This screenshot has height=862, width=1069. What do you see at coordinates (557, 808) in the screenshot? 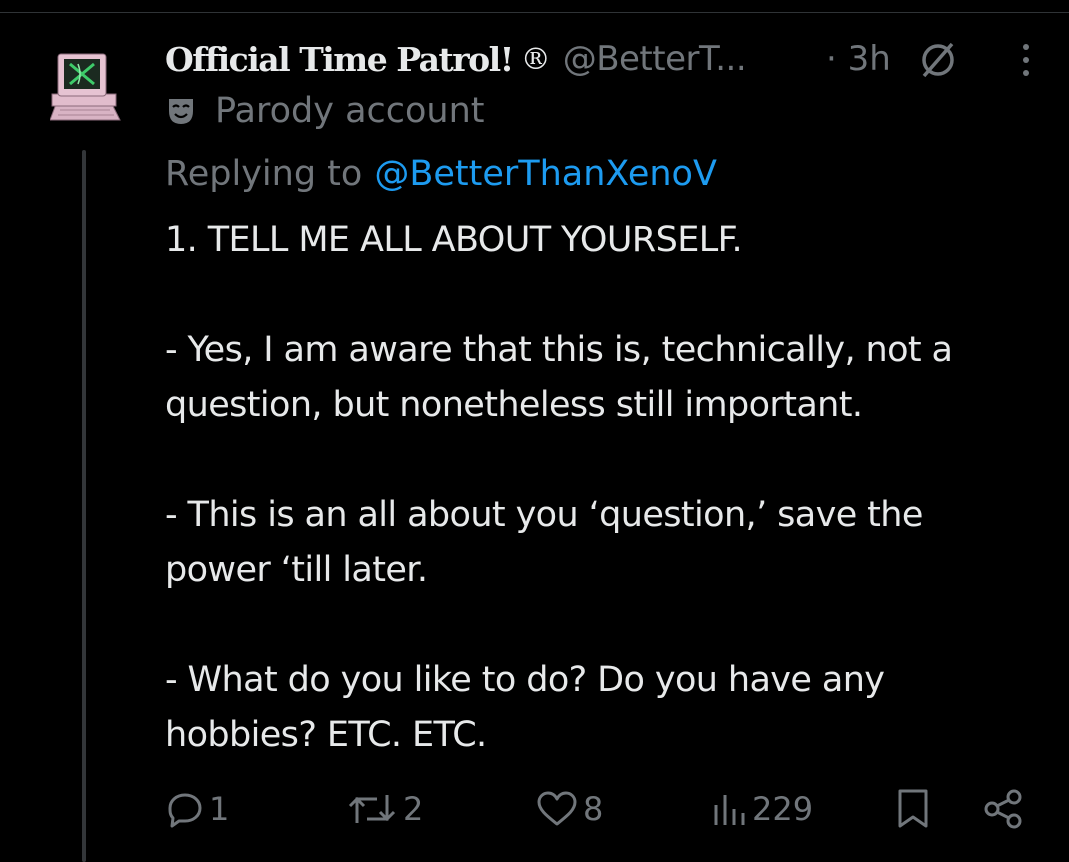
I see `heart-icon` at bounding box center [557, 808].